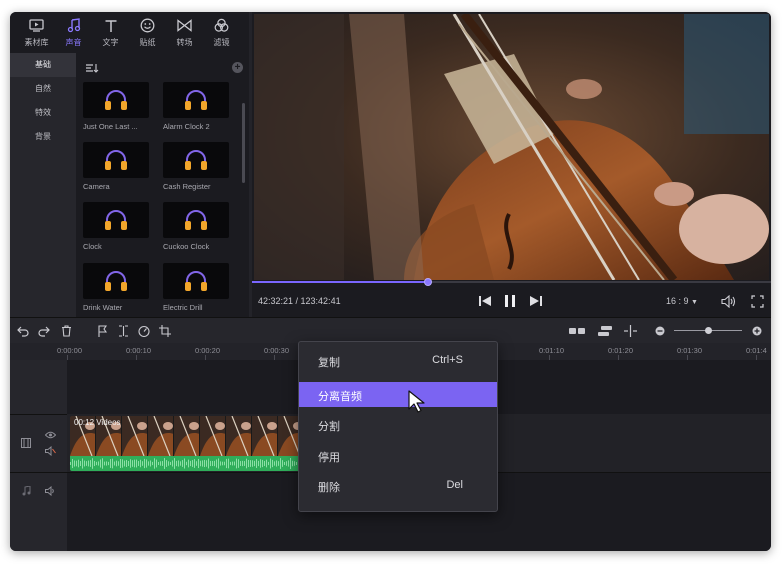  I want to click on sound-item: Electric Drill, so click(196, 287).